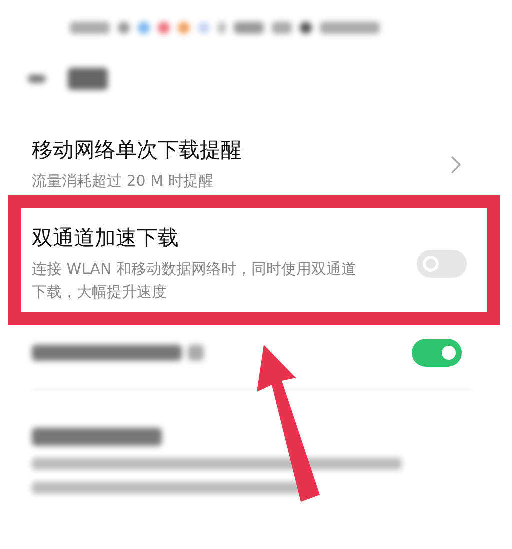  I want to click on setting-title: 双通道加速下载, so click(106, 238).